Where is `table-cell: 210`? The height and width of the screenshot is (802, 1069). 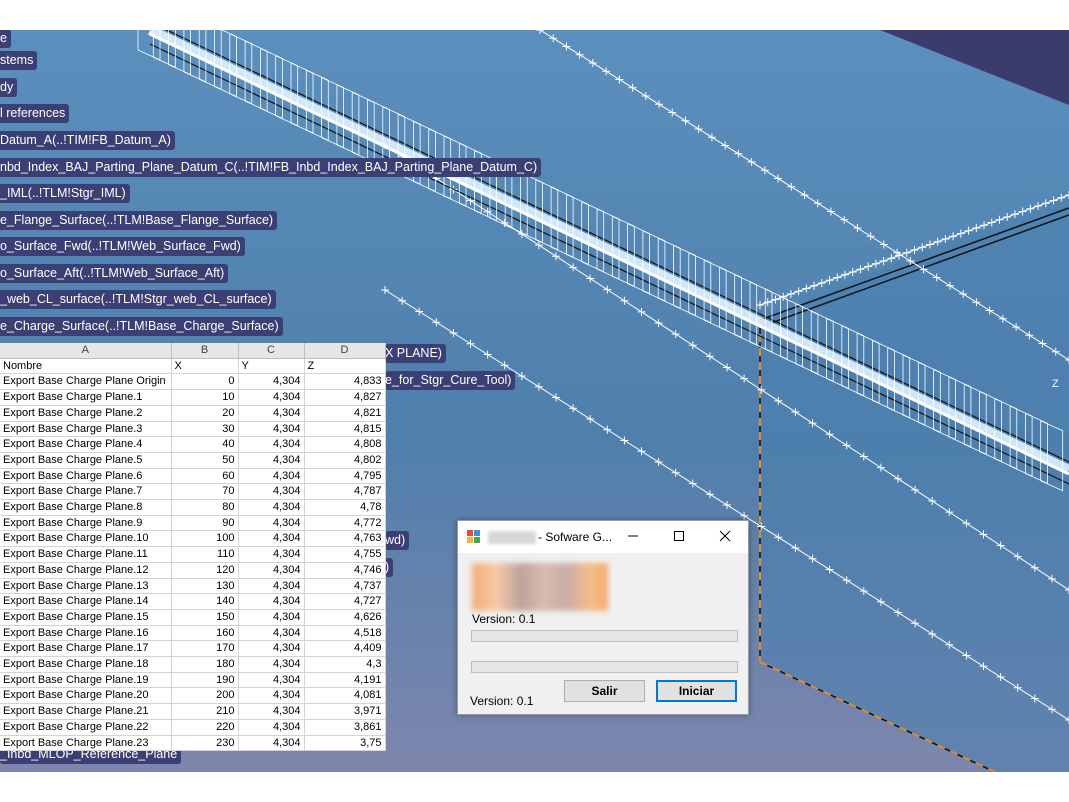
table-cell: 210 is located at coordinates (205, 711).